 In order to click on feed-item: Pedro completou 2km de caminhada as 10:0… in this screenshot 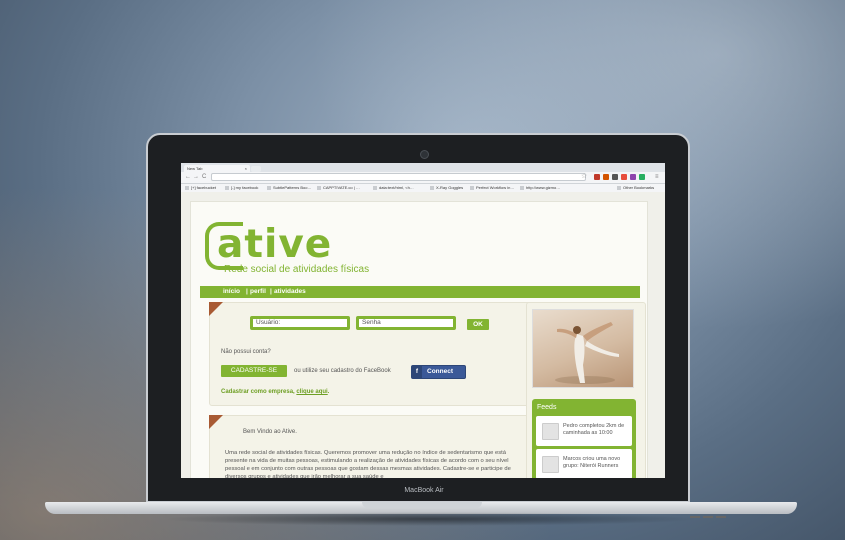, I will do `click(584, 431)`.